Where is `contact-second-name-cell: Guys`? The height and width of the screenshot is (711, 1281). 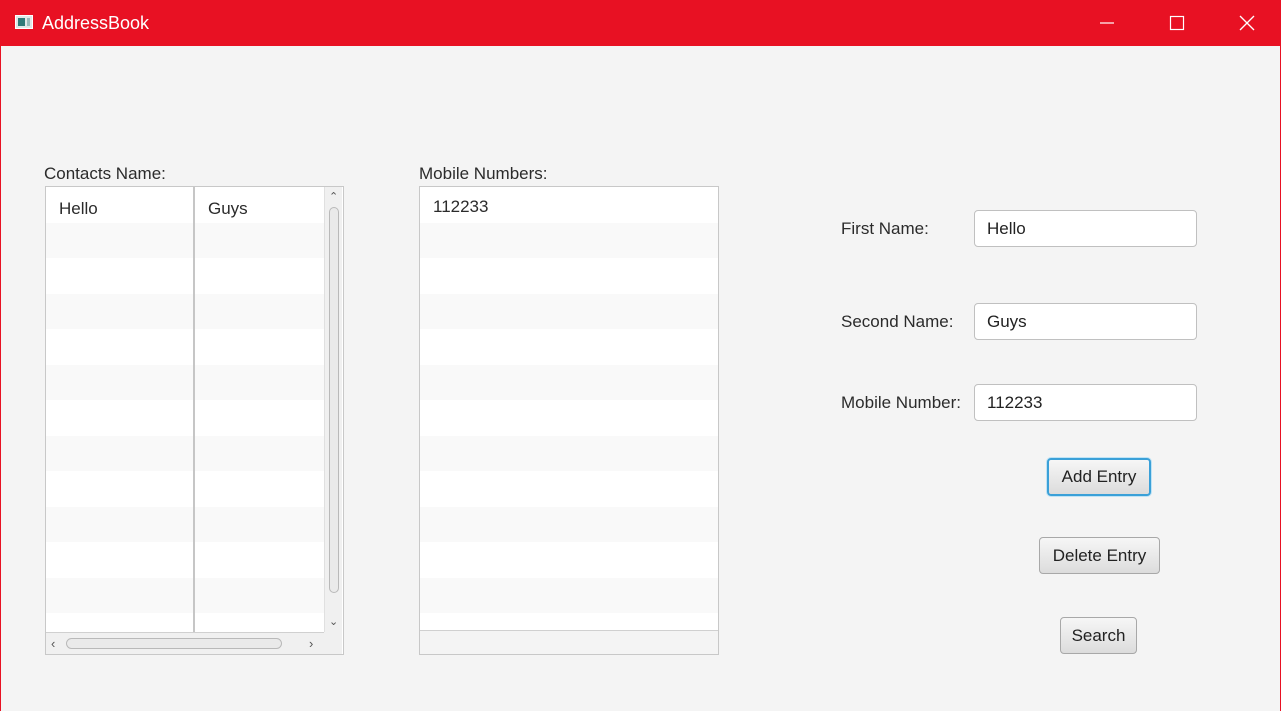
contact-second-name-cell: Guys is located at coordinates (228, 209).